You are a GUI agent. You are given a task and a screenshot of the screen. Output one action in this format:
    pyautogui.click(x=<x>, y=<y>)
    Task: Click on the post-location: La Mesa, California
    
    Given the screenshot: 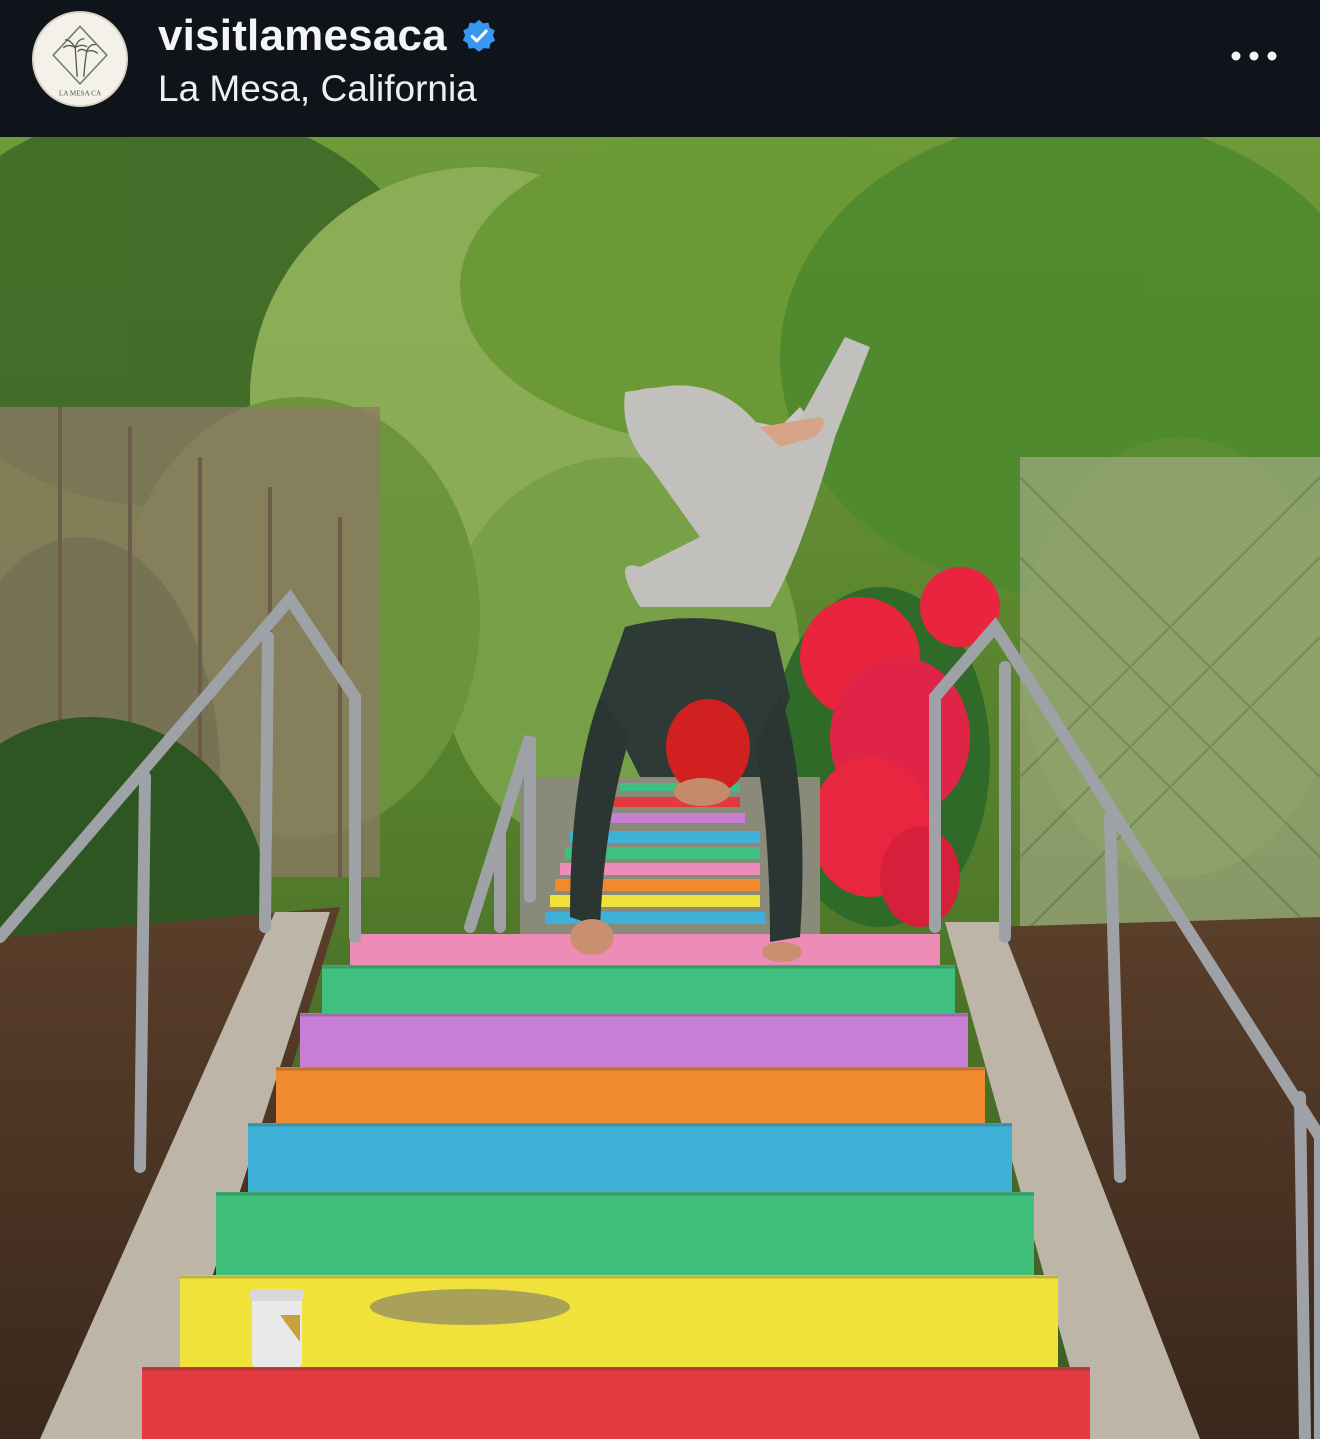 What is the action you would take?
    pyautogui.click(x=317, y=89)
    